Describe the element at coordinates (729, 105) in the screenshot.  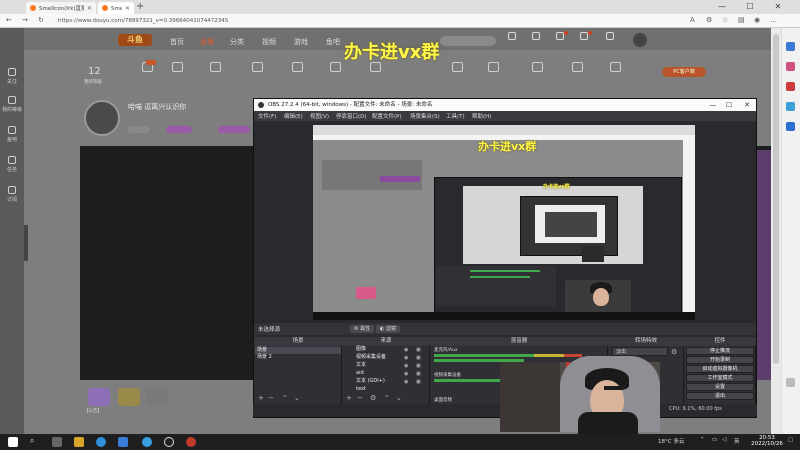
I see `obs-maximize-button: ☐` at that location.